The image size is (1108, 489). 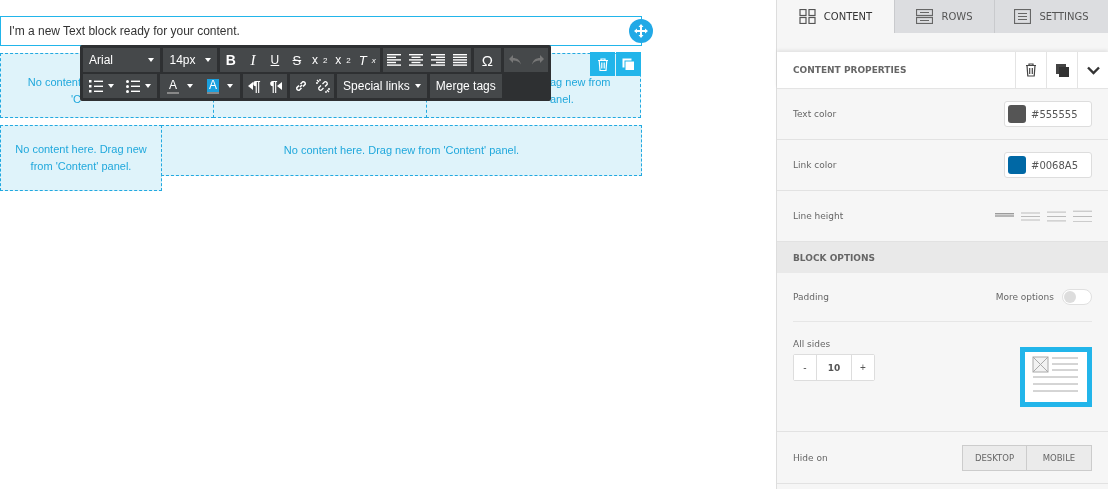 What do you see at coordinates (1048, 114) in the screenshot?
I see `color-field: #555555` at bounding box center [1048, 114].